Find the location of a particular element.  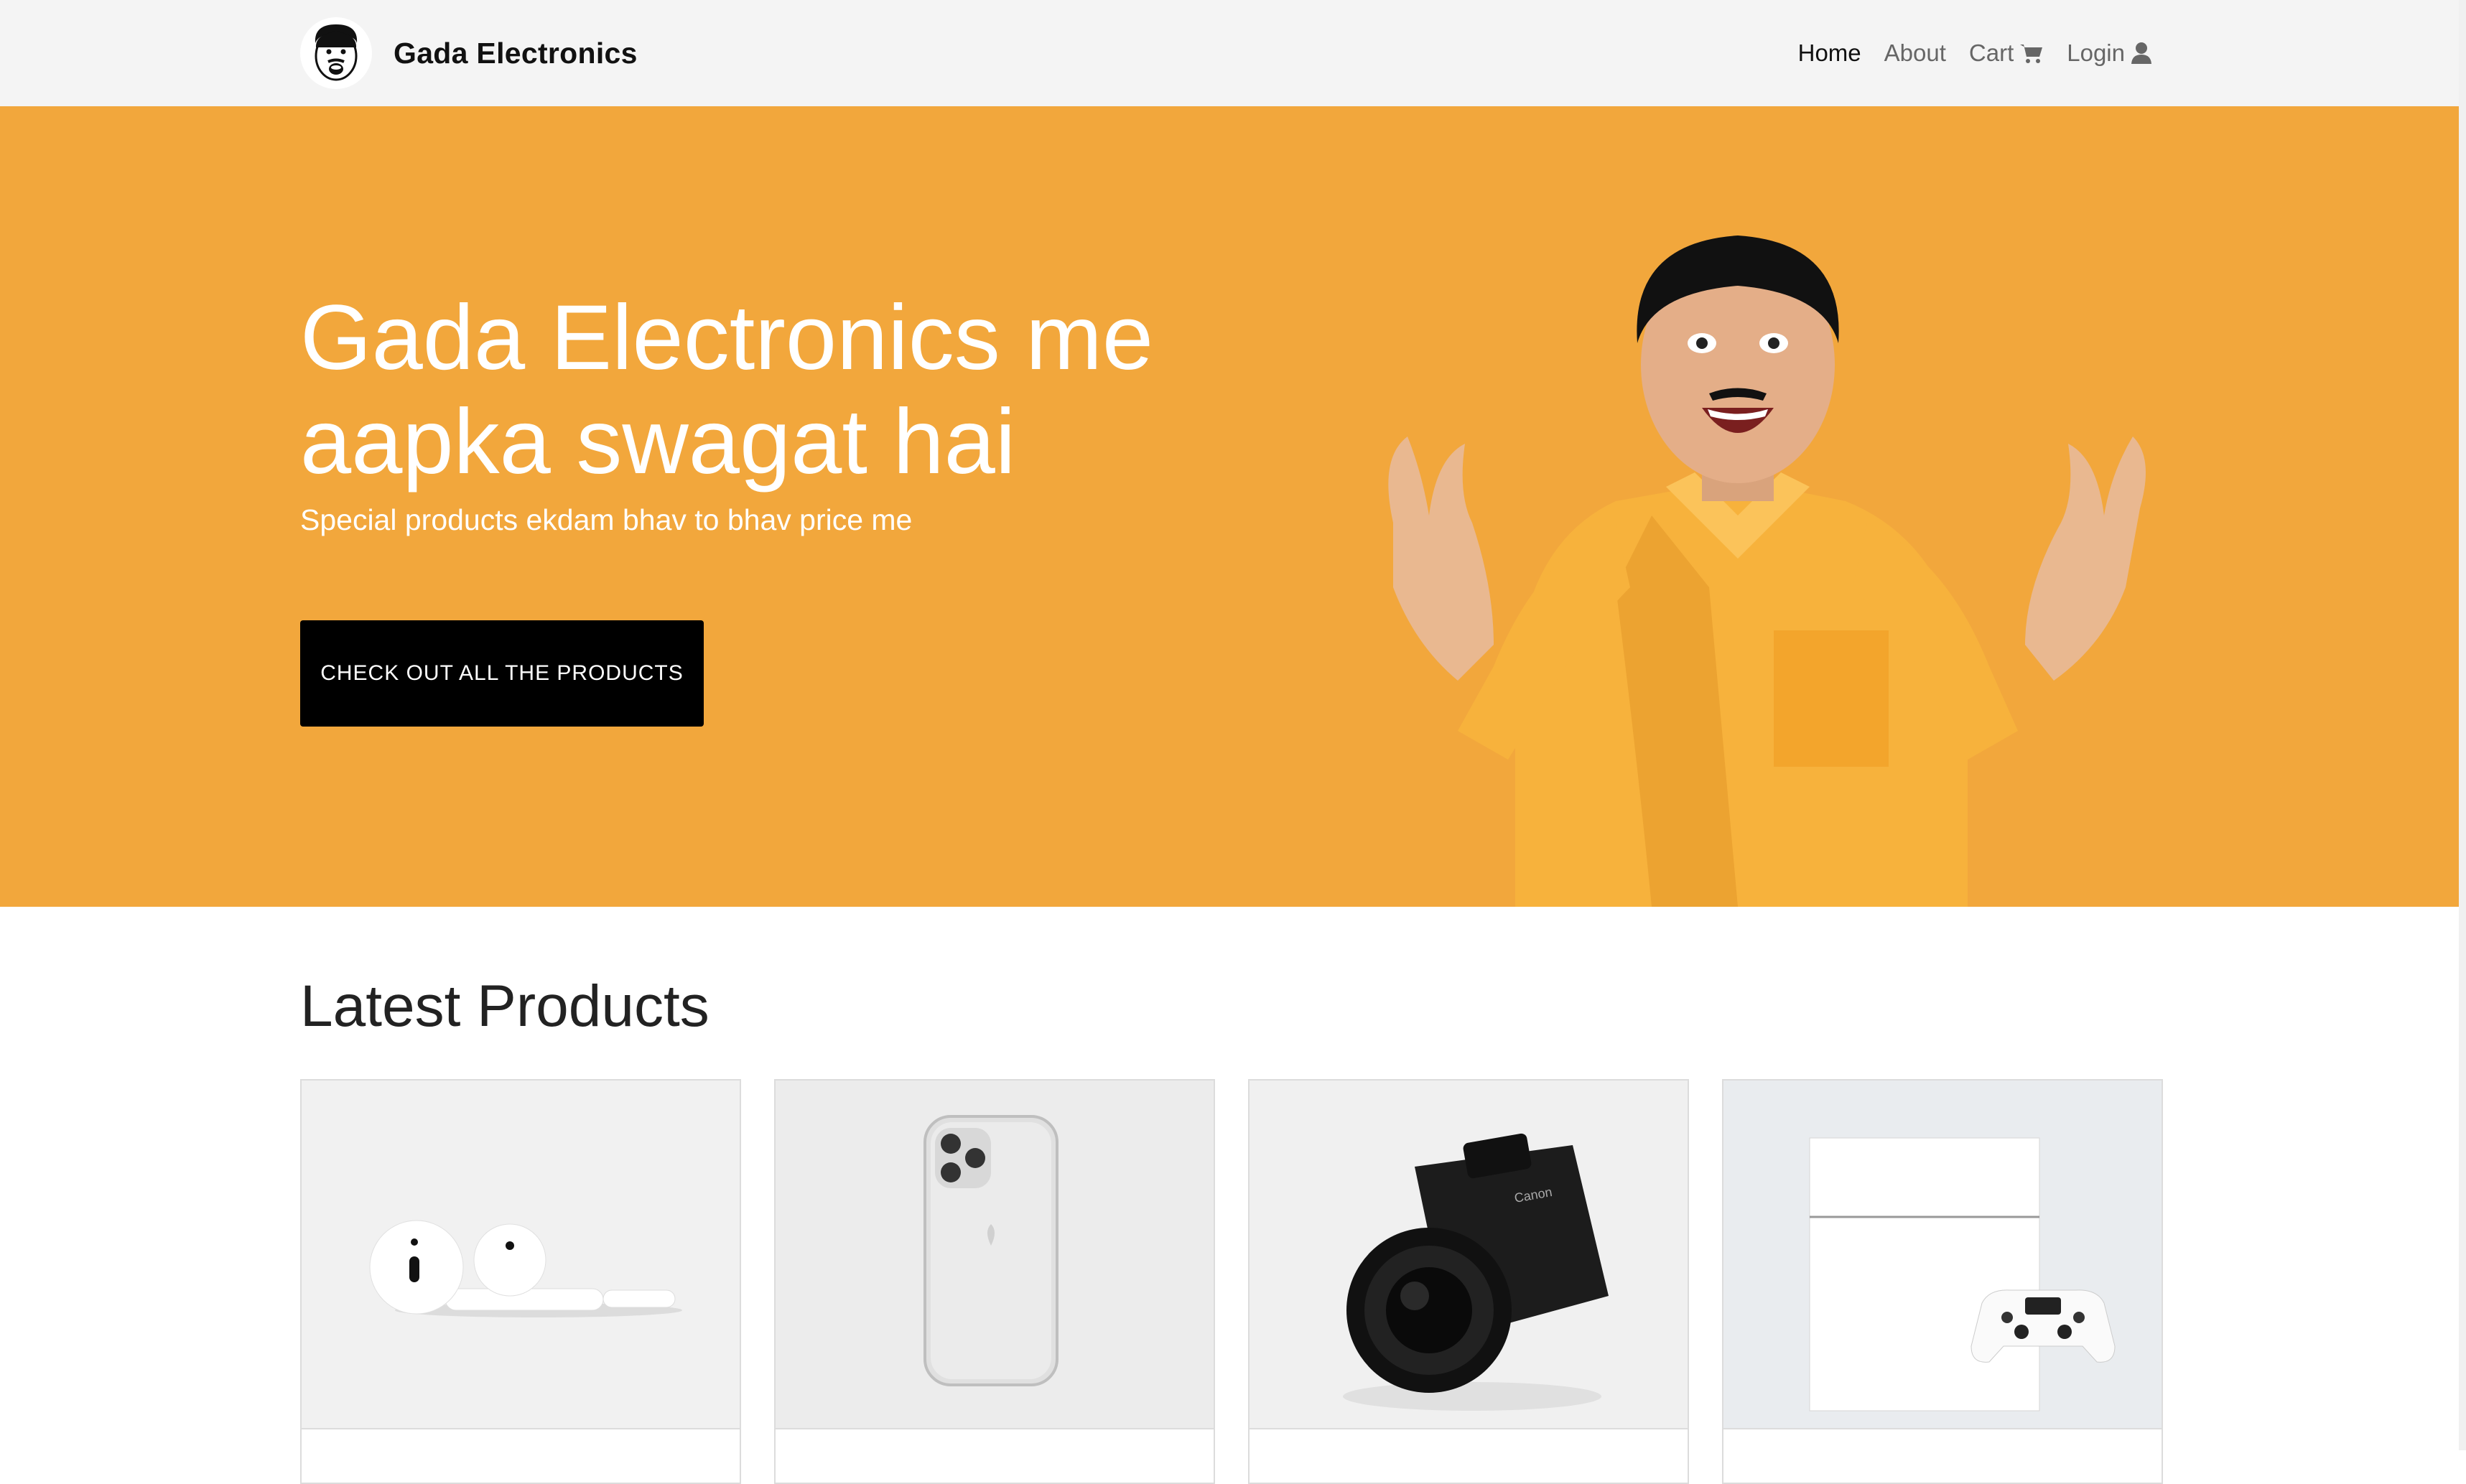

nav-home-label: Home is located at coordinates (1829, 52).